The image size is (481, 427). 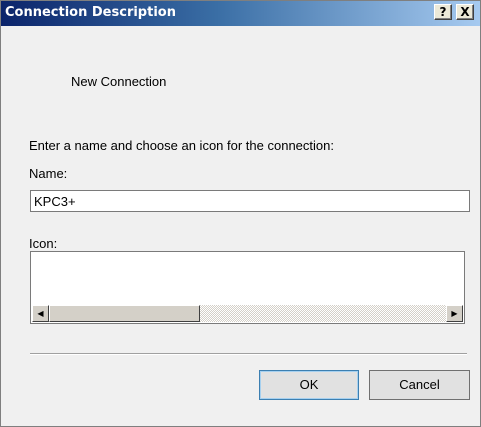 What do you see at coordinates (43, 243) in the screenshot?
I see `icon-label: Icon:` at bounding box center [43, 243].